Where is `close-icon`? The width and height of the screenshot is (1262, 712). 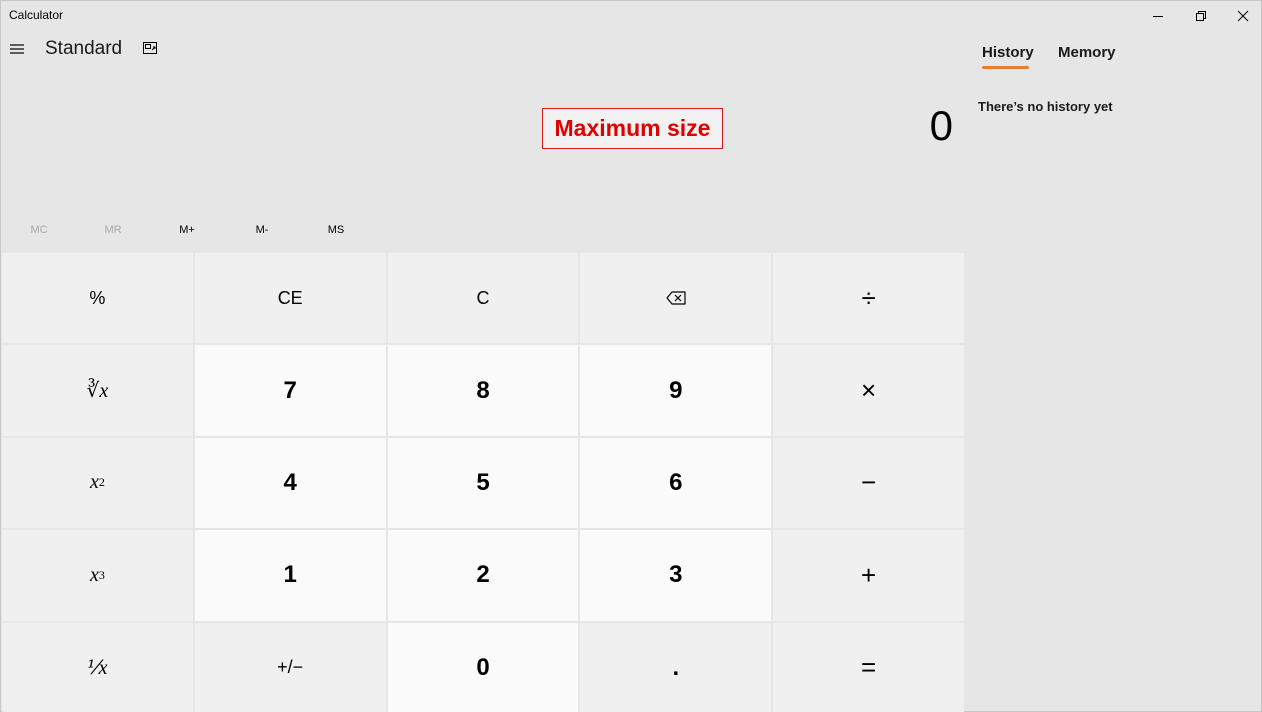
close-icon is located at coordinates (1243, 16).